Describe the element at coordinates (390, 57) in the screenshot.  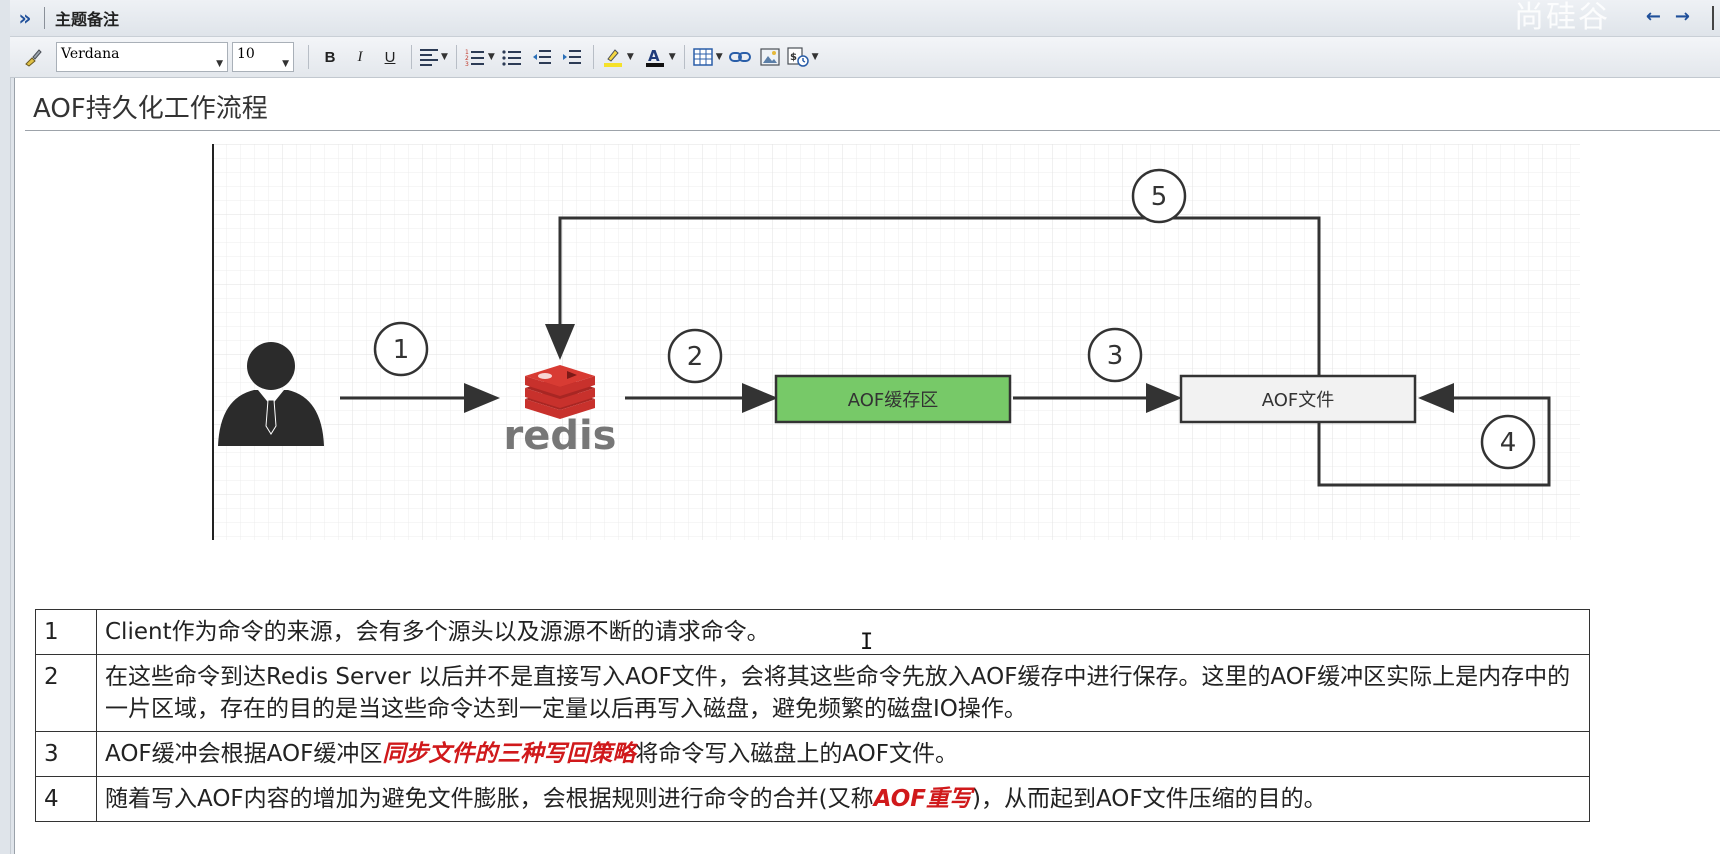
I see `underline-button: U` at that location.